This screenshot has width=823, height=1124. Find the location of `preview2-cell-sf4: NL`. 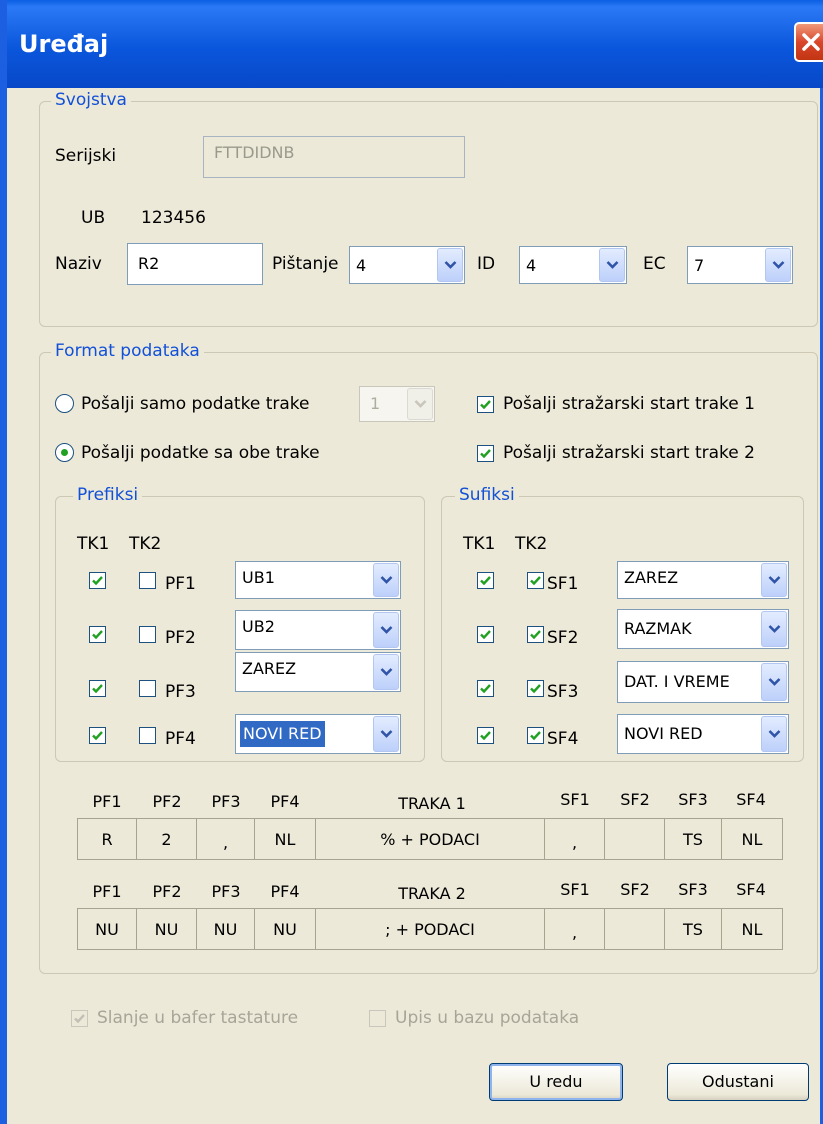

preview2-cell-sf4: NL is located at coordinates (752, 929).